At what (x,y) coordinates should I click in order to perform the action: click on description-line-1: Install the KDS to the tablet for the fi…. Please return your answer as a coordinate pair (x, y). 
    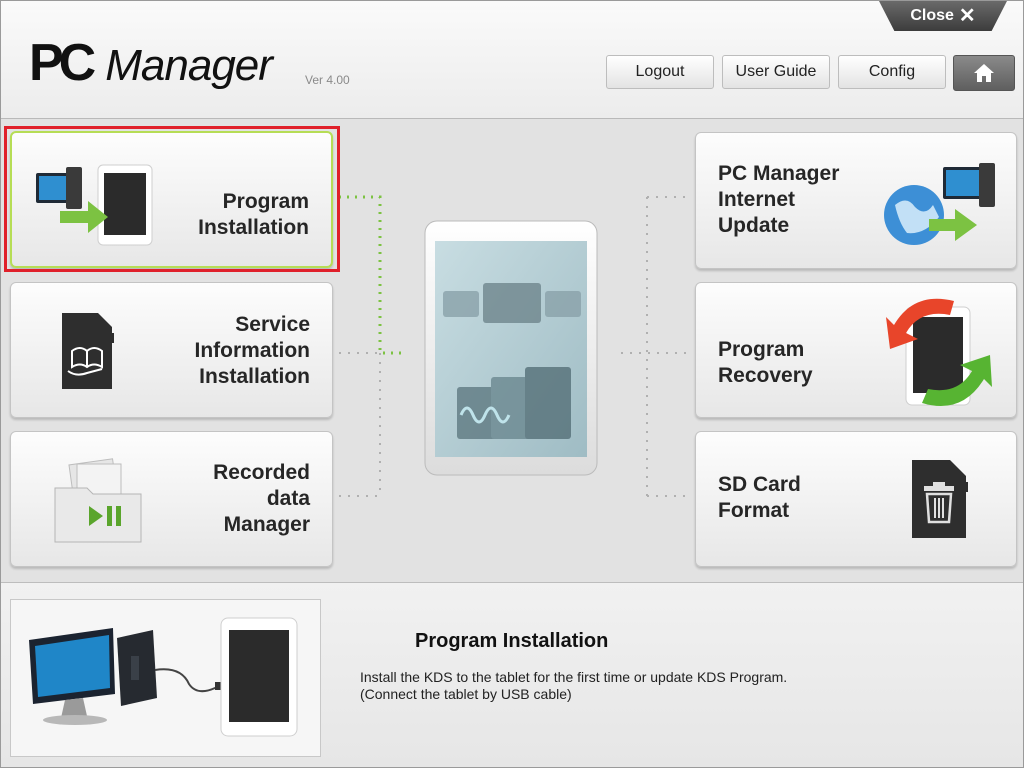
    Looking at the image, I should click on (574, 677).